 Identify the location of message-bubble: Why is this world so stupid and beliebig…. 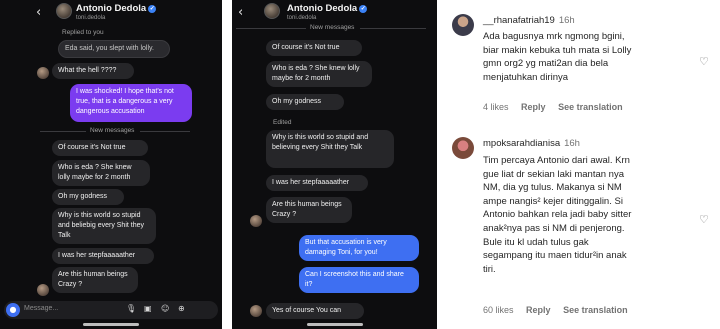
(104, 226).